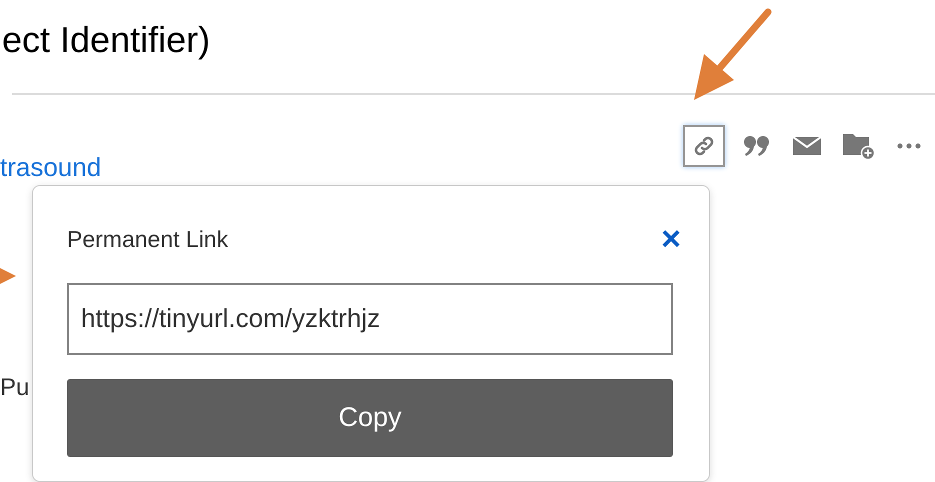 This screenshot has height=482, width=935. What do you see at coordinates (106, 40) in the screenshot?
I see `page-heading: ect Identifier)` at bounding box center [106, 40].